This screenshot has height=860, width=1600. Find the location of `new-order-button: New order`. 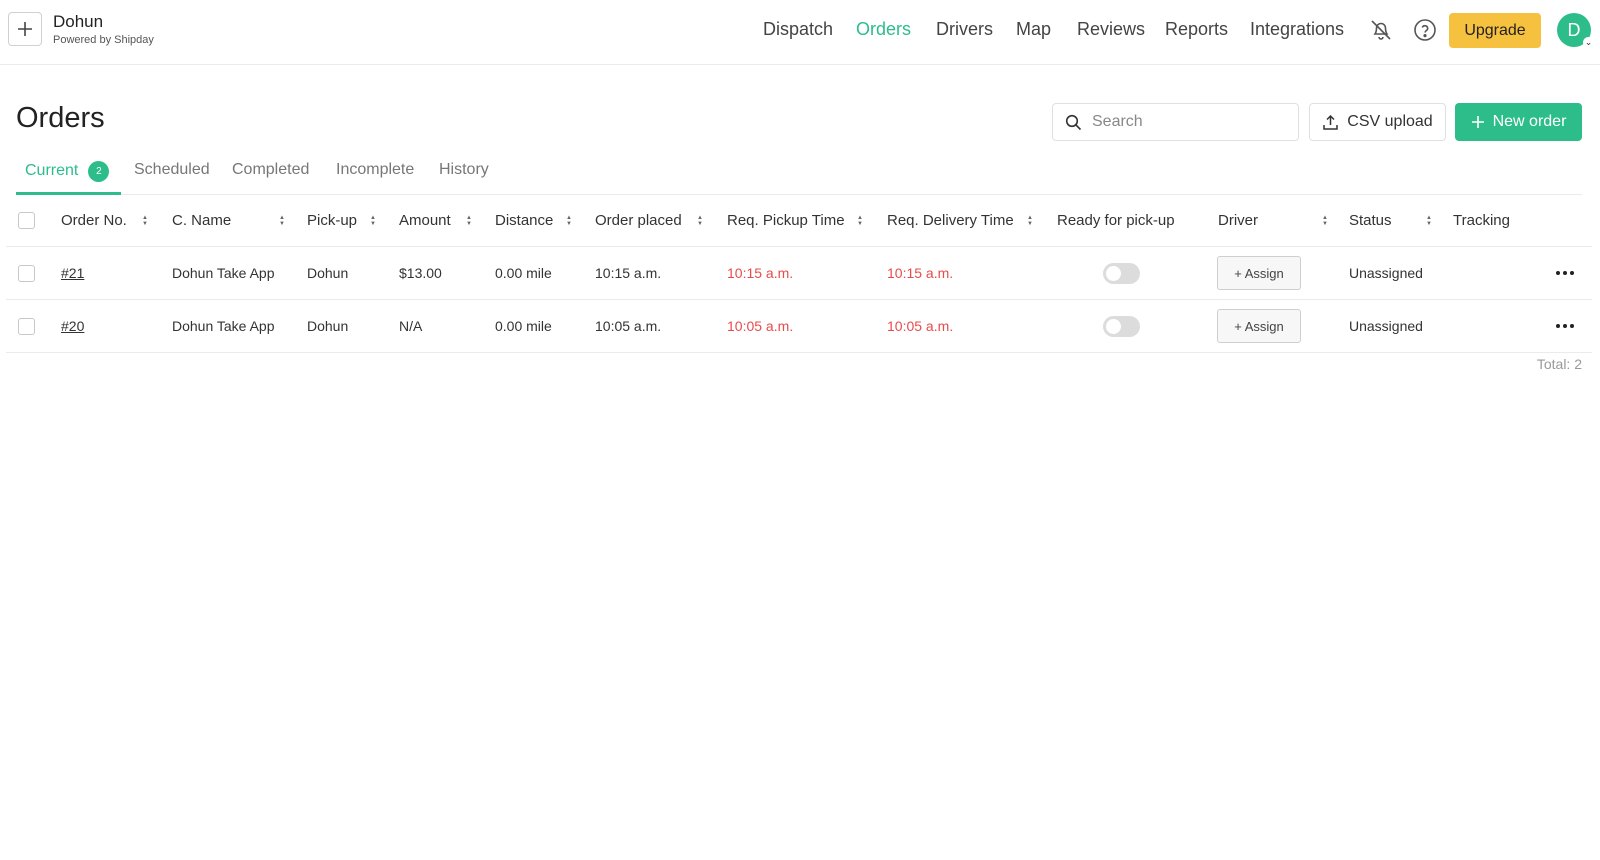

new-order-button: New order is located at coordinates (1518, 122).